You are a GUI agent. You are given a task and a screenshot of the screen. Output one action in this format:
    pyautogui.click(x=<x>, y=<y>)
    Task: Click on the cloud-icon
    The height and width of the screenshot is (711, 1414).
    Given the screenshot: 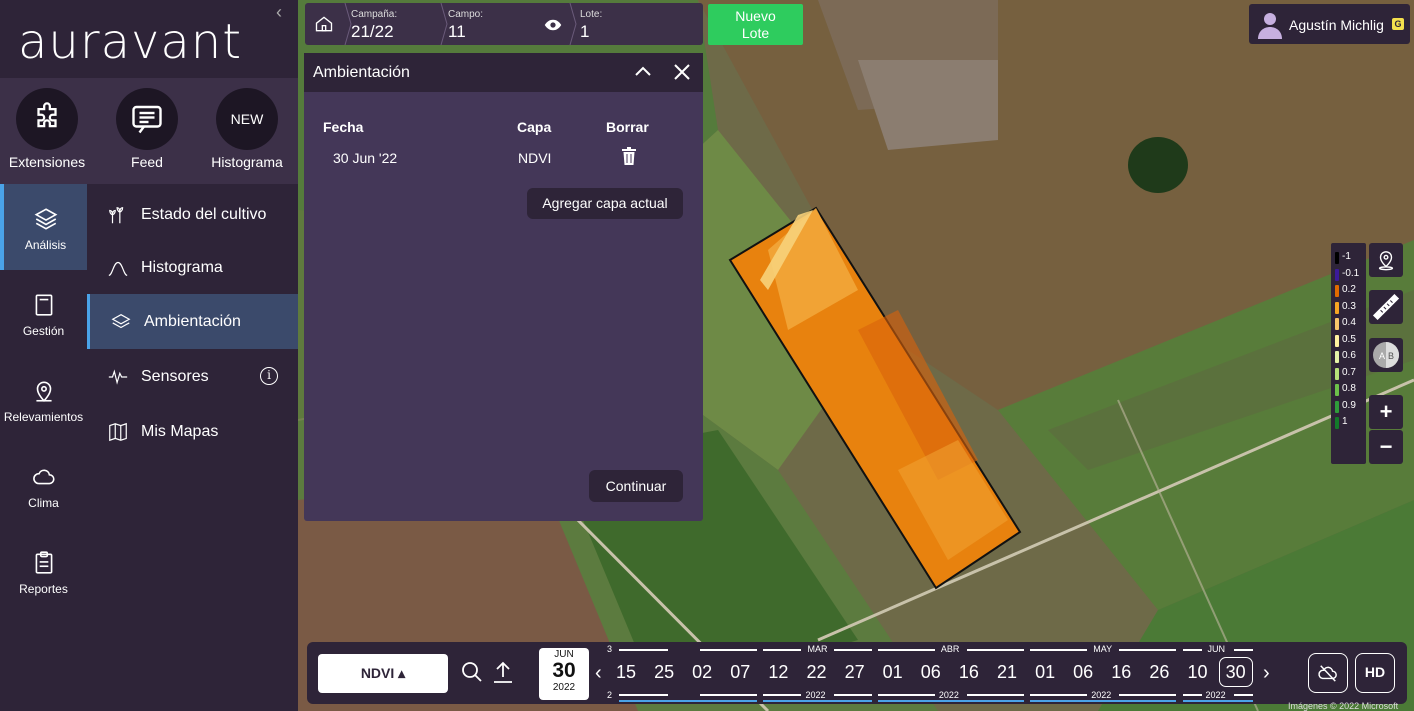 What is the action you would take?
    pyautogui.click(x=43, y=477)
    